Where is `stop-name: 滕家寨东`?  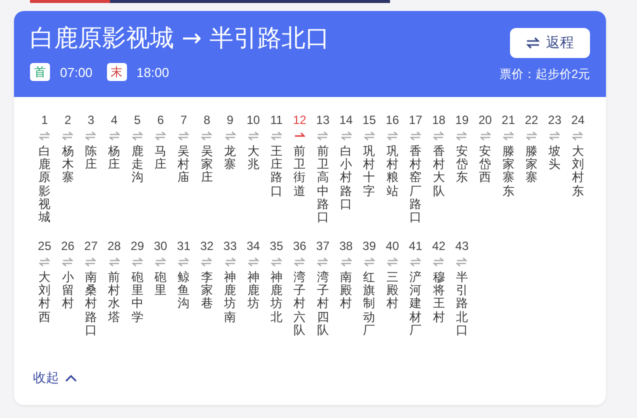 stop-name: 滕家寨东 is located at coordinates (508, 171).